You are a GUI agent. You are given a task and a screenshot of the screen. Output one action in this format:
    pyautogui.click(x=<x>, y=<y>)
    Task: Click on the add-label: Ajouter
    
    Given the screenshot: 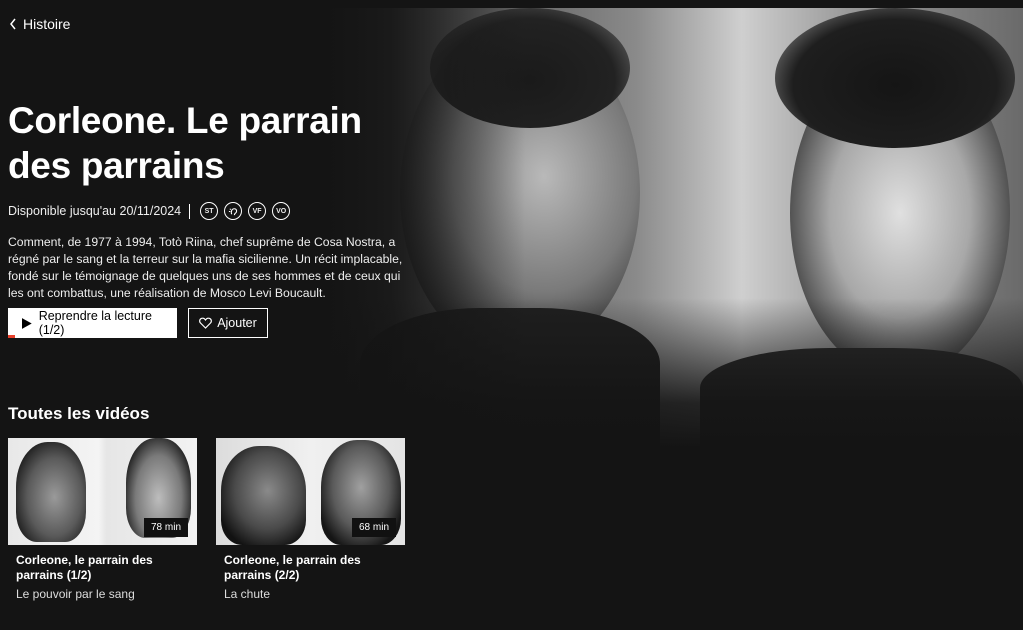 What is the action you would take?
    pyautogui.click(x=237, y=323)
    